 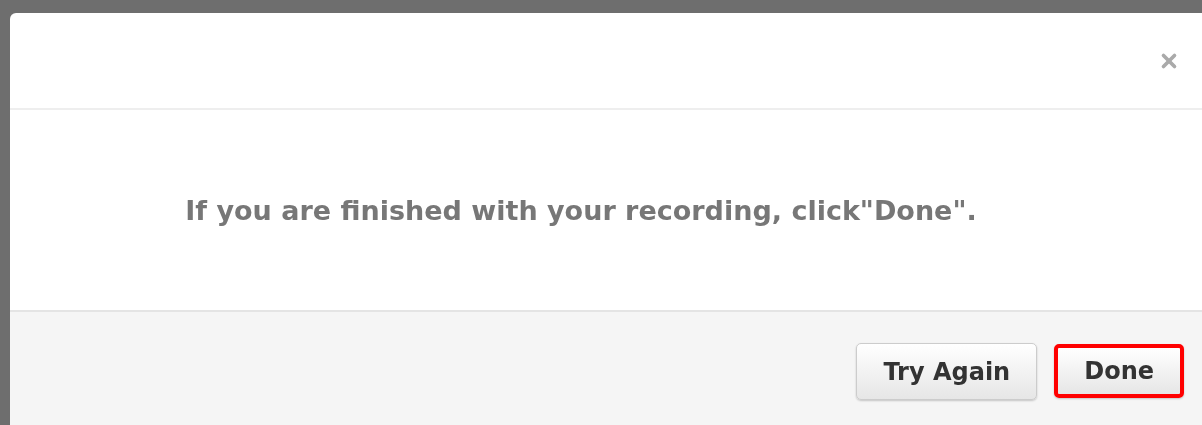 I want to click on try-again-button: Try Again, so click(x=947, y=371).